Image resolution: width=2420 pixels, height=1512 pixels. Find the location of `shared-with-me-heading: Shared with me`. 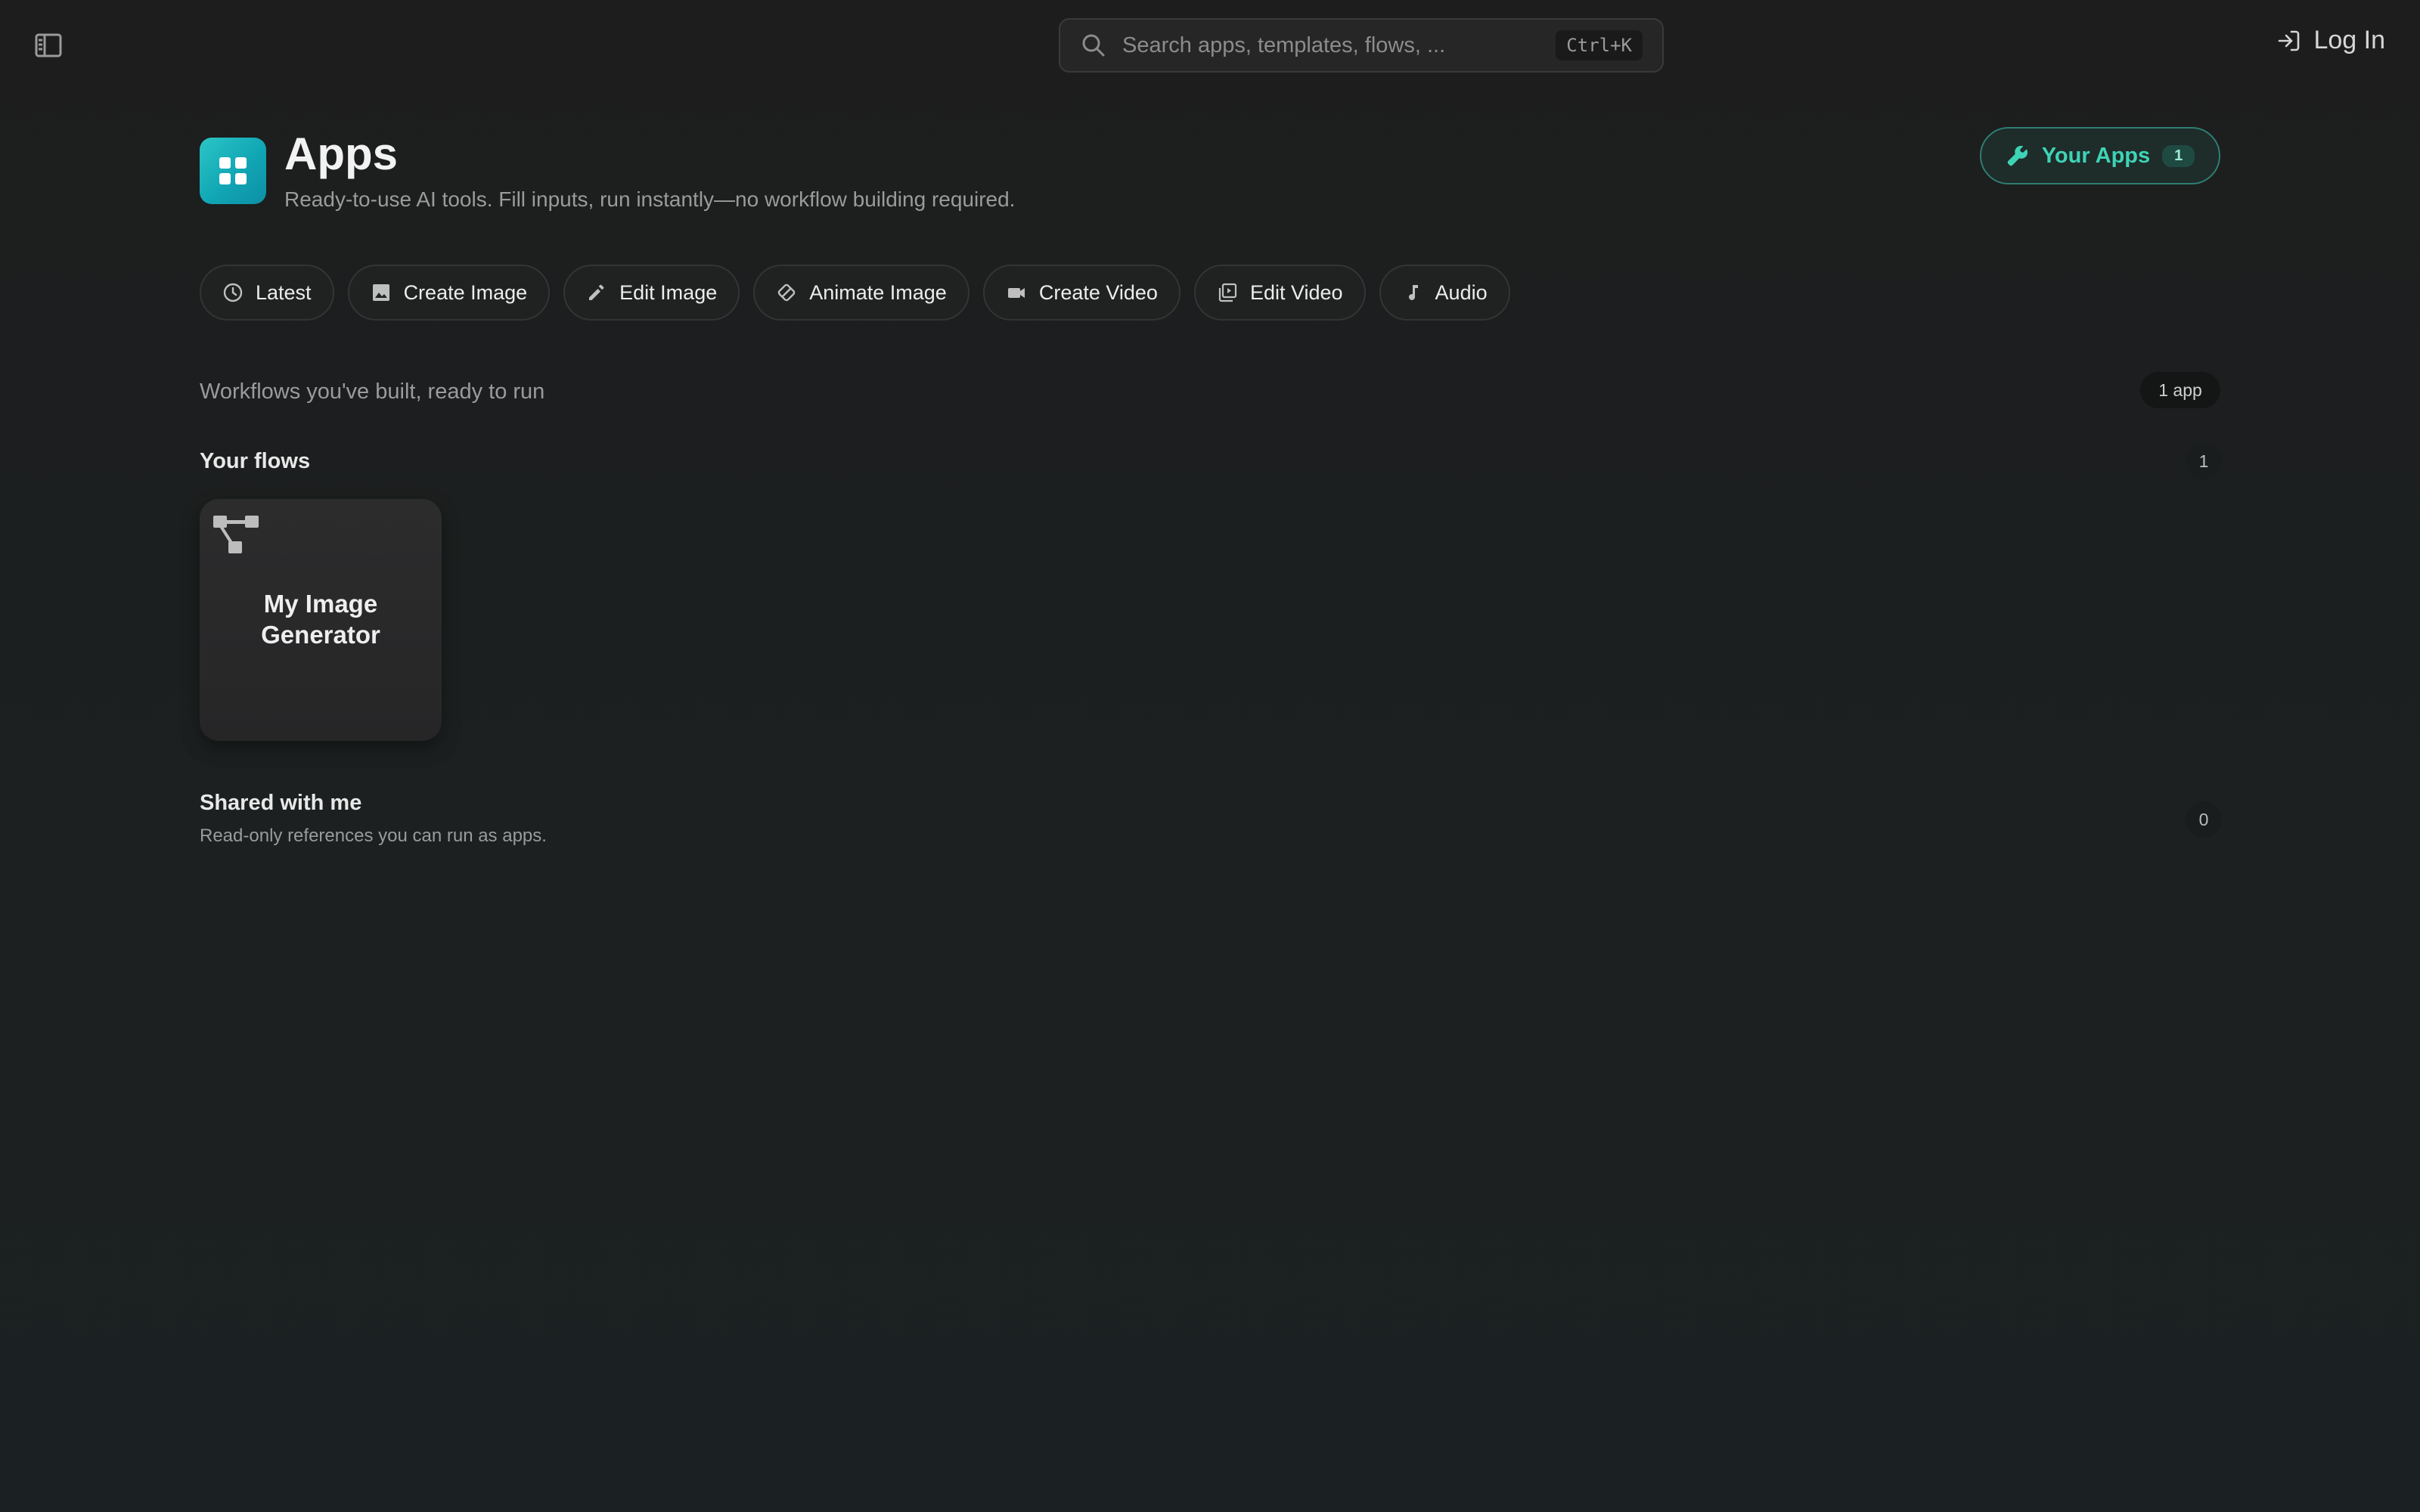

shared-with-me-heading: Shared with me is located at coordinates (281, 803).